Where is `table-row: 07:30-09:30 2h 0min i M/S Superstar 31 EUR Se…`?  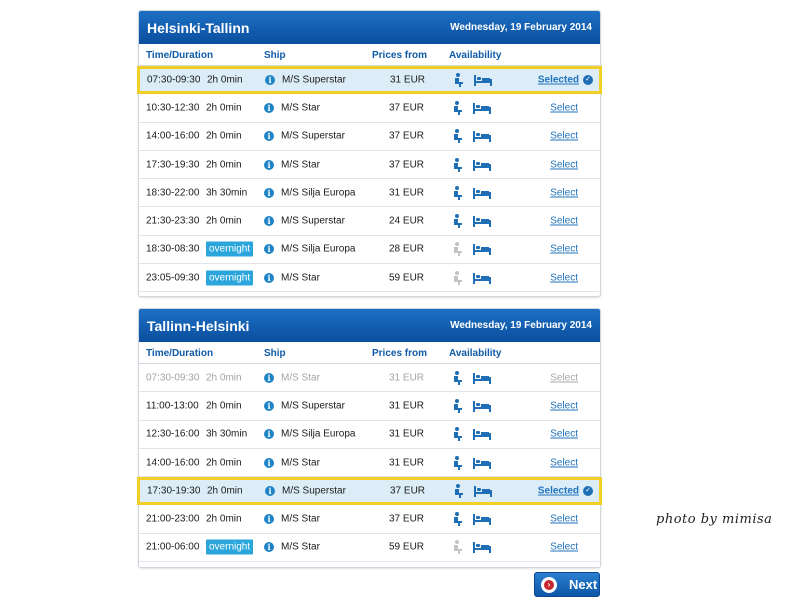
table-row: 07:30-09:30 2h 0min i M/S Superstar 31 EUR Se… is located at coordinates (369, 80).